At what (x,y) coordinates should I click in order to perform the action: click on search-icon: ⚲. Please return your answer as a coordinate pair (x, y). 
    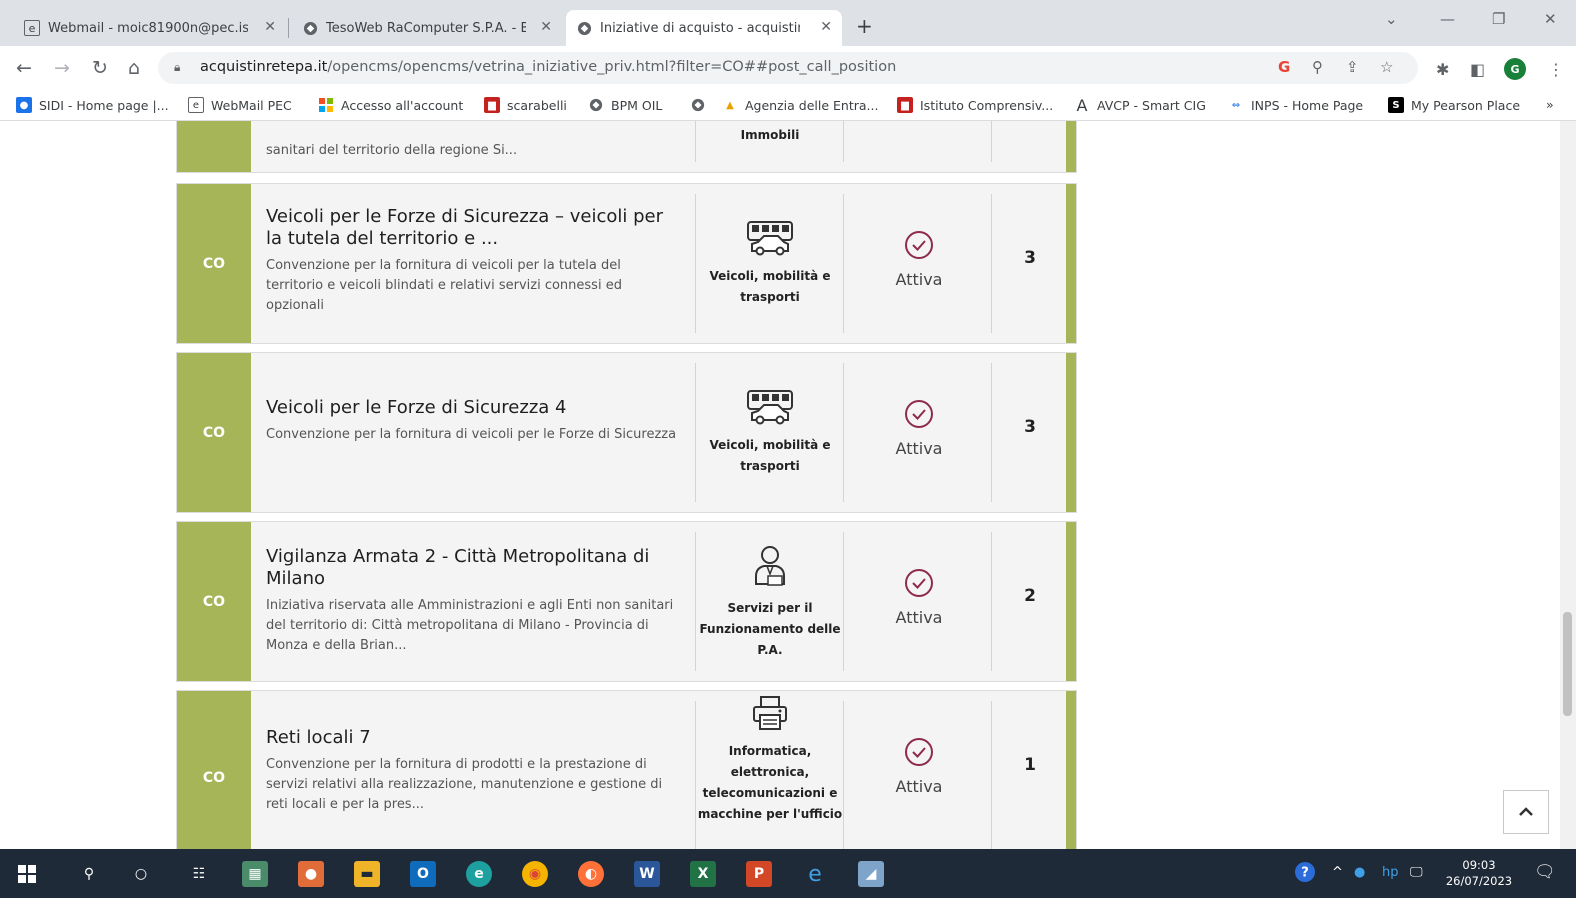
    Looking at the image, I should click on (89, 874).